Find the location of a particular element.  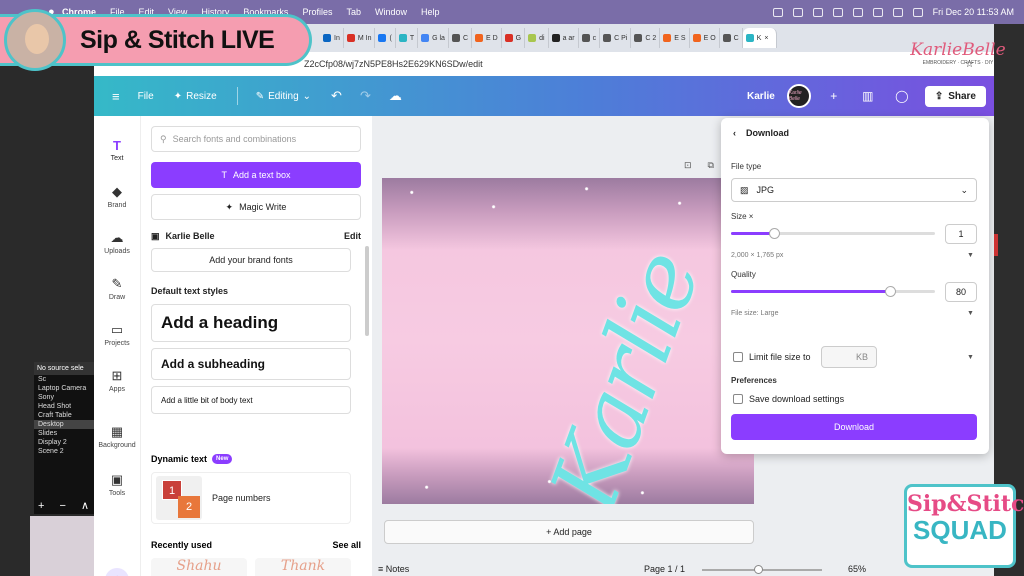

see-all-link: See all is located at coordinates (346, 545).